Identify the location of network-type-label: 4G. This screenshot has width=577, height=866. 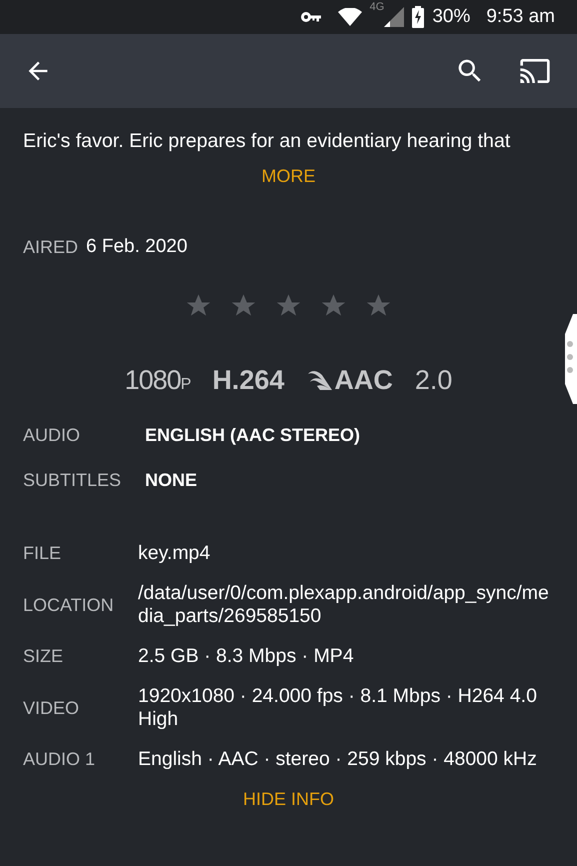
(377, 7).